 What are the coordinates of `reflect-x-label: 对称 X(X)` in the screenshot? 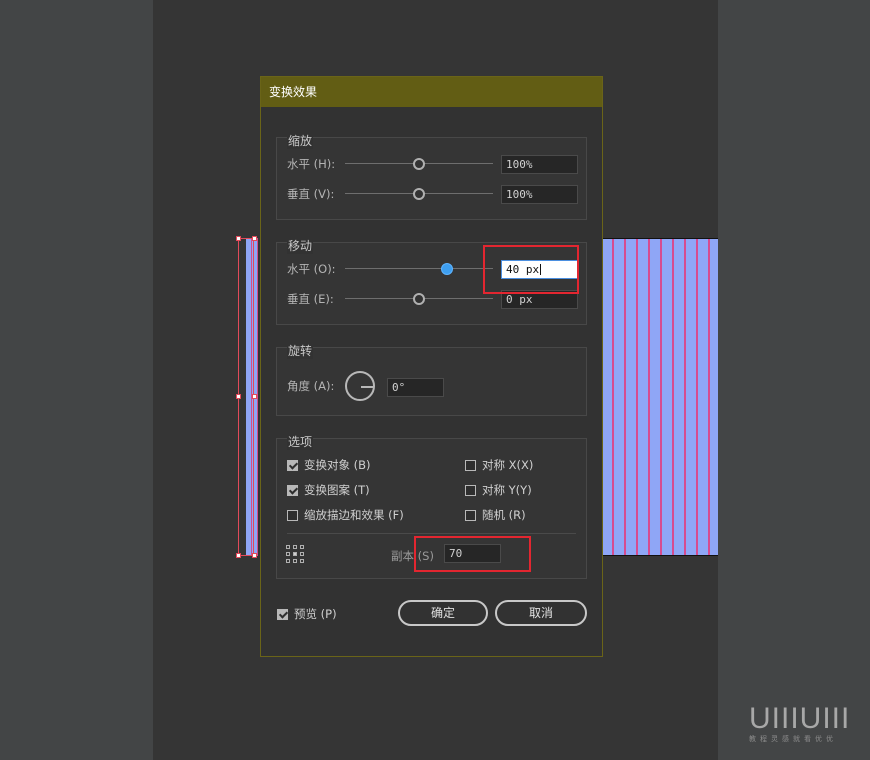 It's located at (508, 465).